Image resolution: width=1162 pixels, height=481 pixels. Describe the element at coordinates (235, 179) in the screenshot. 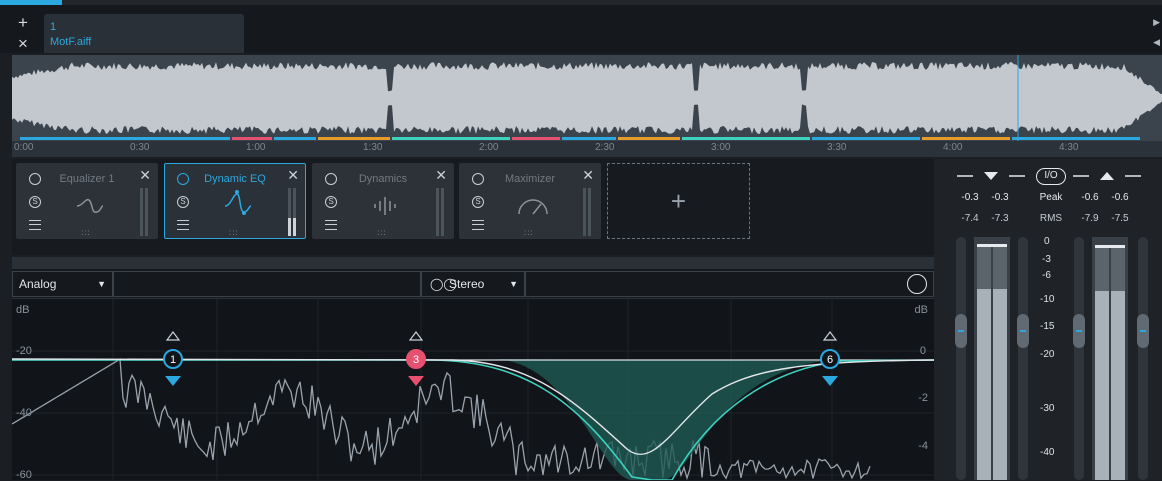

I see `module-title: Dynamic EQ` at that location.